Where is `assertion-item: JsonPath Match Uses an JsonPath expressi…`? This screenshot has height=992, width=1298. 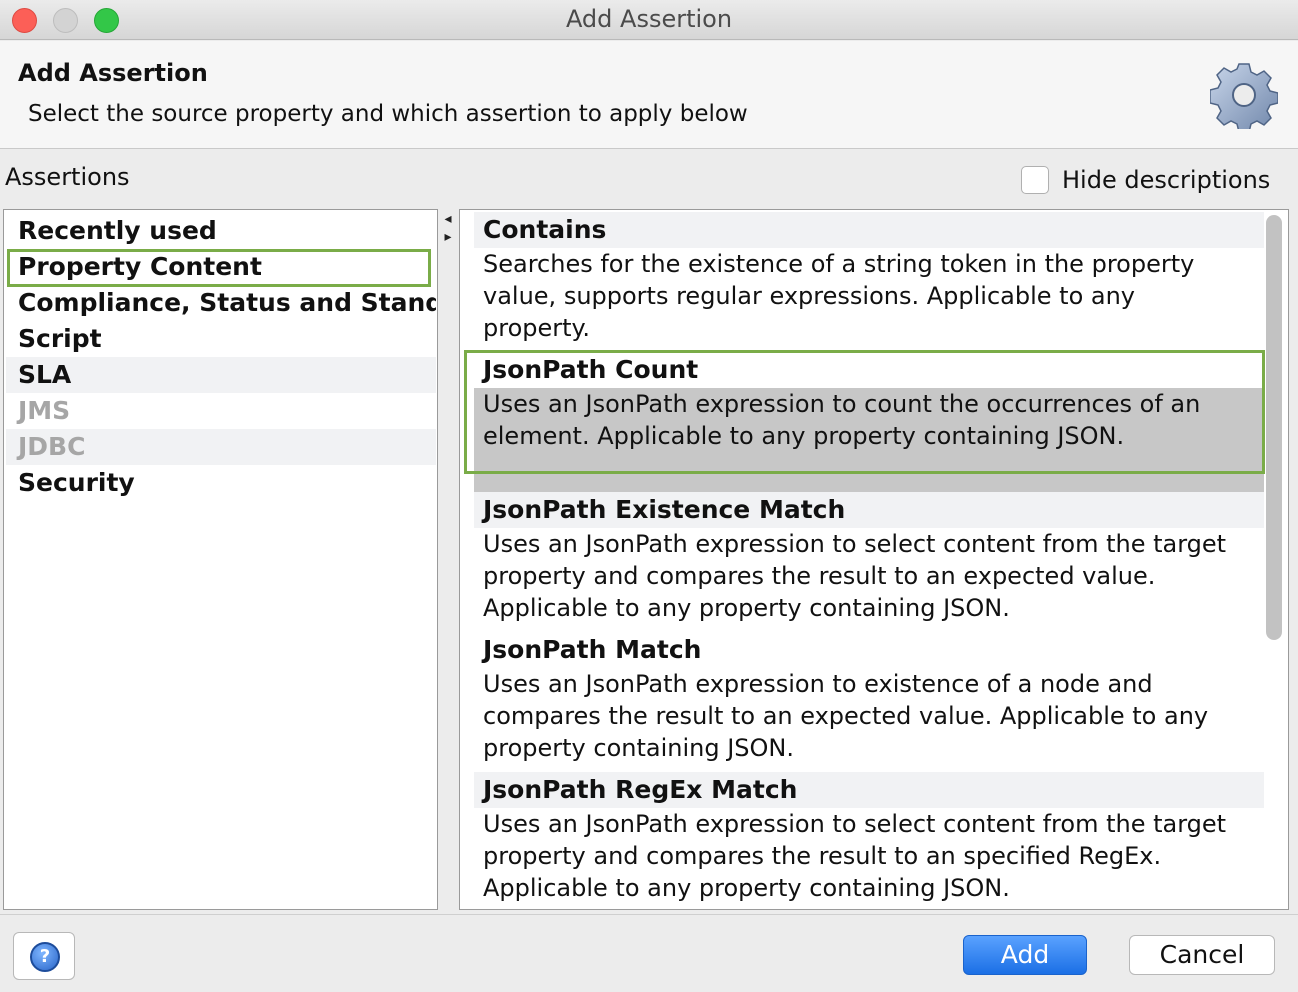 assertion-item: JsonPath Match Uses an JsonPath expressi… is located at coordinates (869, 698).